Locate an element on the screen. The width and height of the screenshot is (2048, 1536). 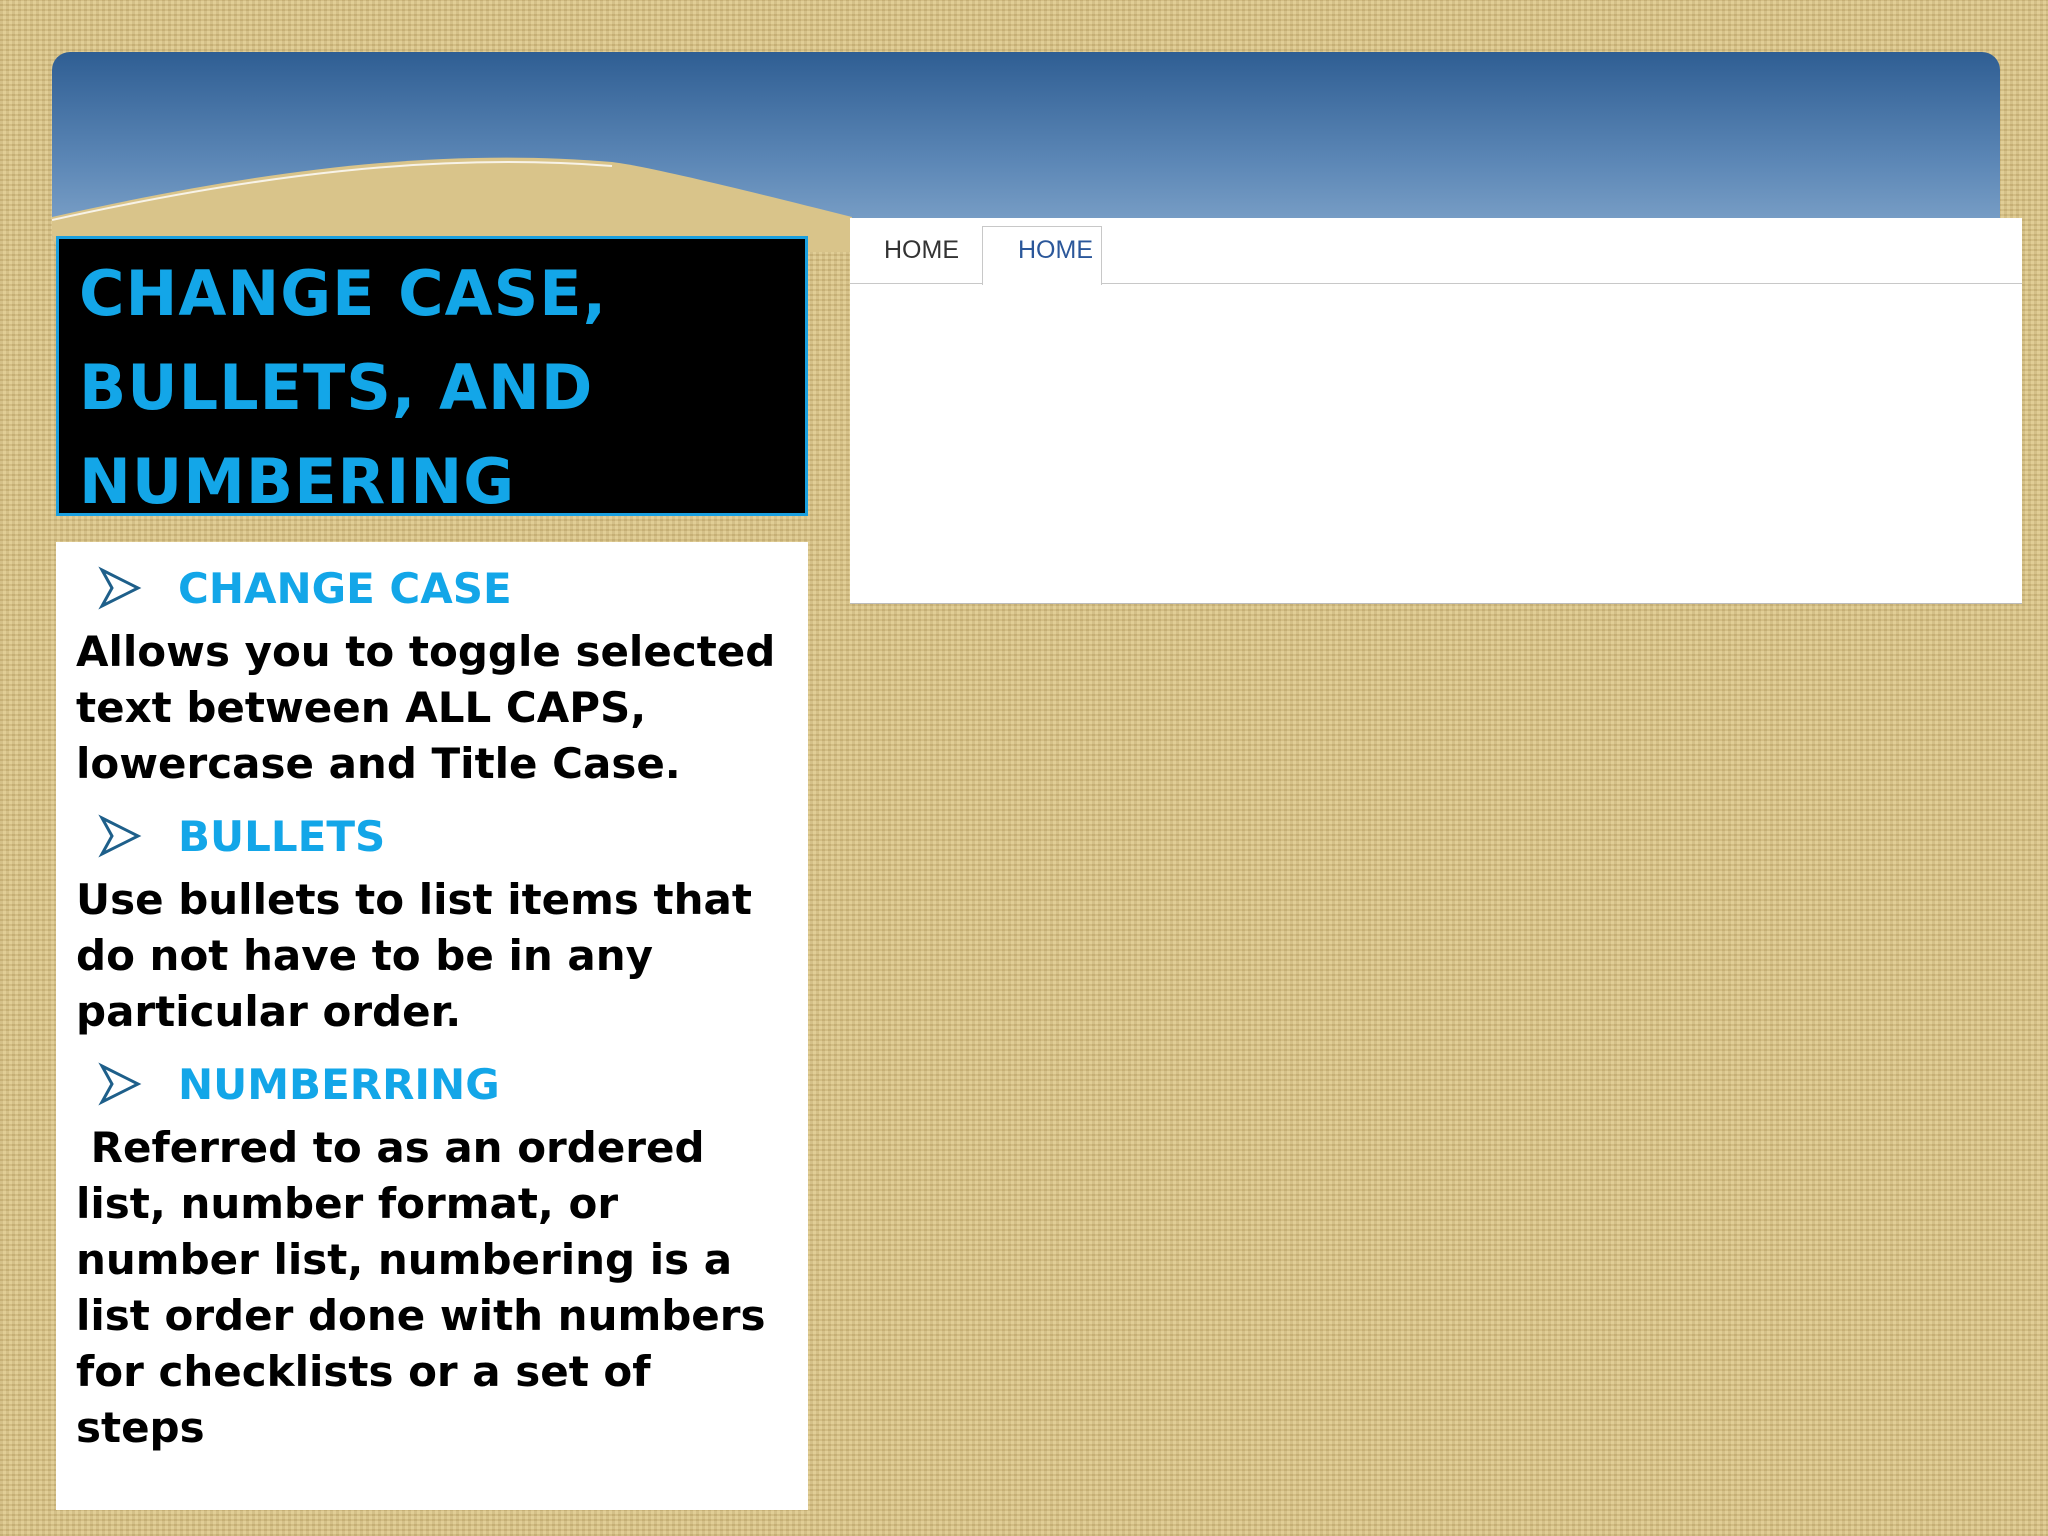
slide-title-line-1: CHANGE CASE, is located at coordinates (343, 293).